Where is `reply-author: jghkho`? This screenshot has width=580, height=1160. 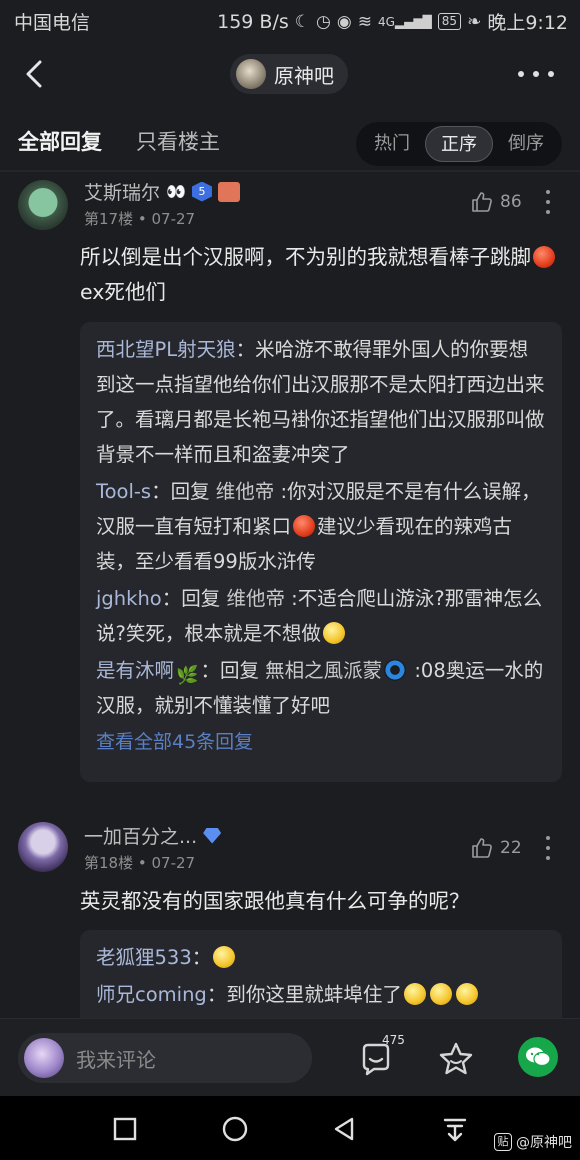 reply-author: jghkho is located at coordinates (129, 598).